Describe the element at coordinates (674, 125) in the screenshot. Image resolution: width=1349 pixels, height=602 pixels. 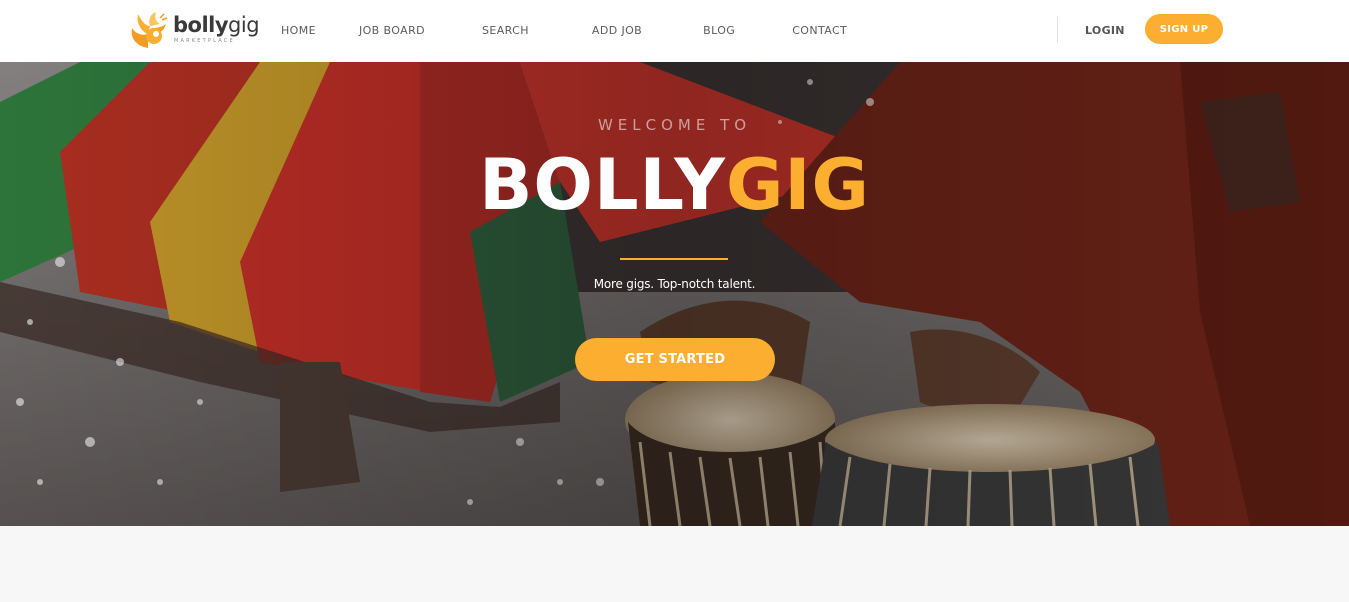
I see `hero-welcome-text: WELCOME TO` at that location.